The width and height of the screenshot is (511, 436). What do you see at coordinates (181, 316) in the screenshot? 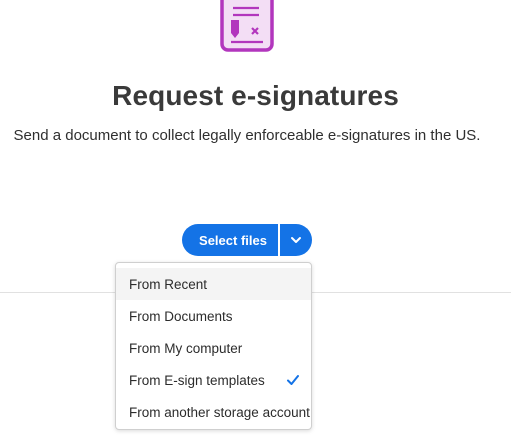
I see `menu-item-label: From Documents` at bounding box center [181, 316].